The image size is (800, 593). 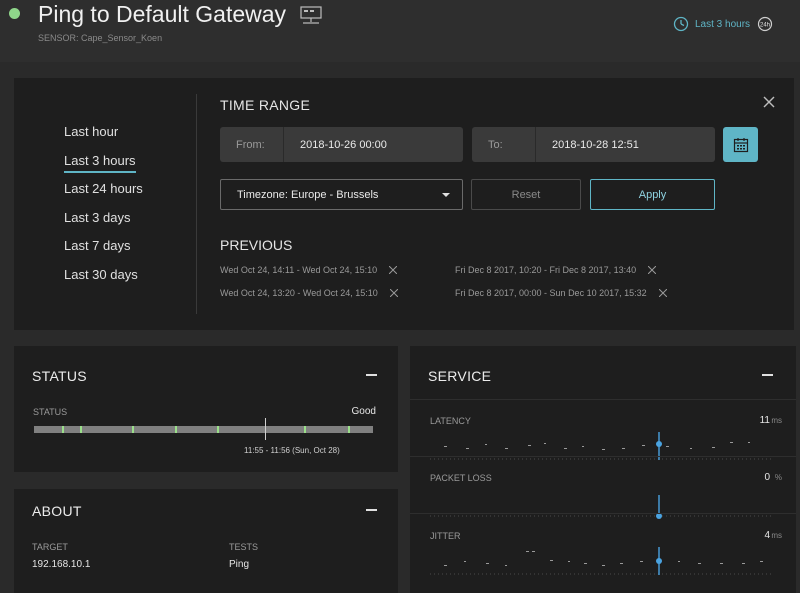 I want to click on tests-label: TESTS, so click(x=244, y=547).